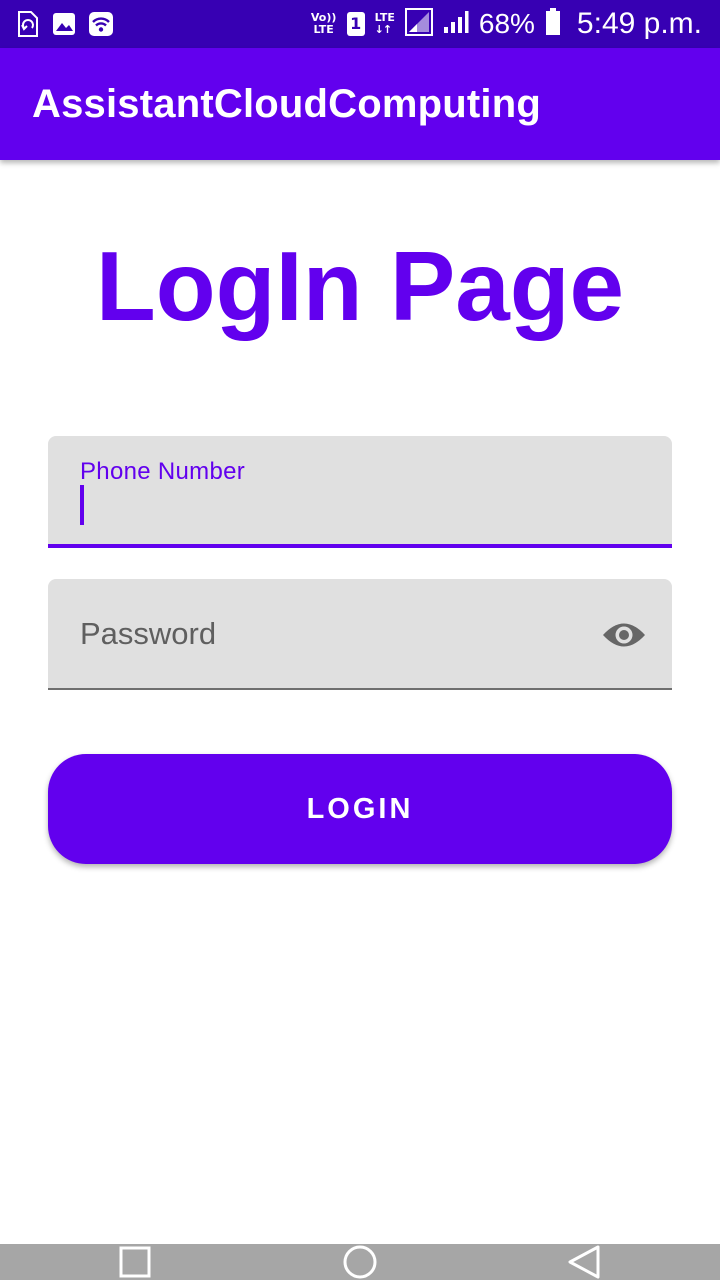 This screenshot has width=720, height=1280. I want to click on eye-icon, so click(624, 635).